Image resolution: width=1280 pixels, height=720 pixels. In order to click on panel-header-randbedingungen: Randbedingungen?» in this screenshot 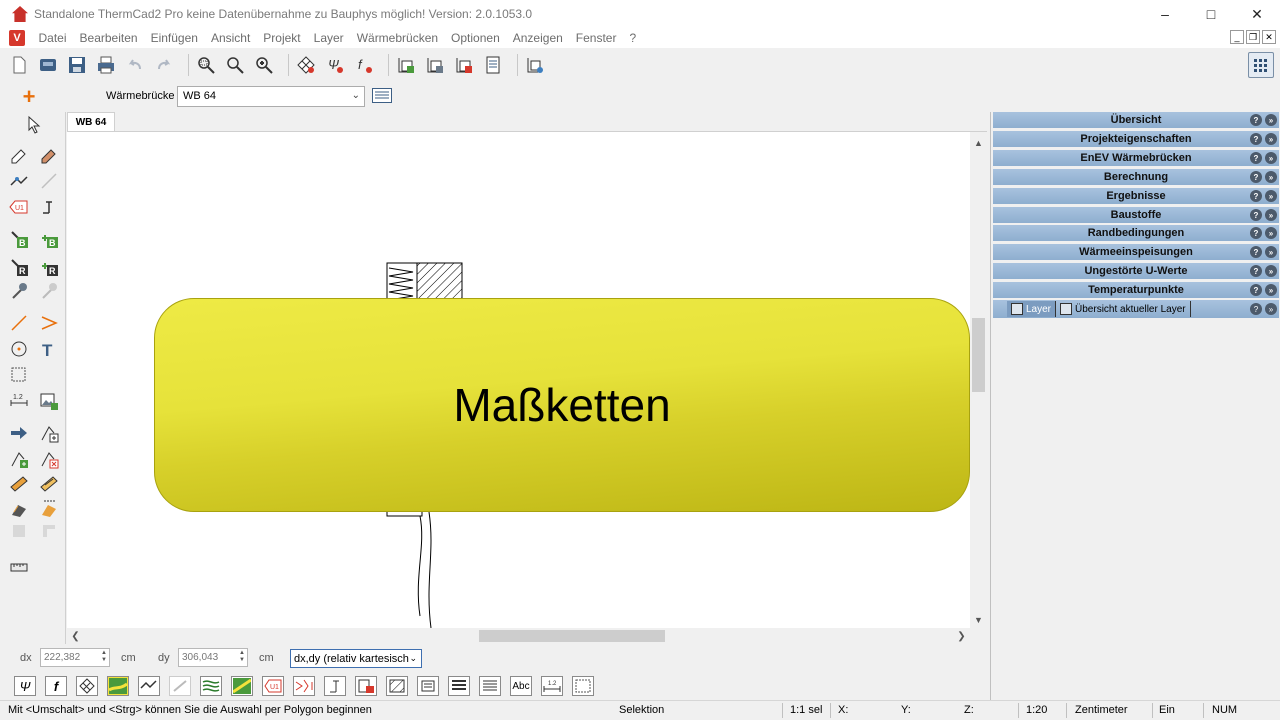, I will do `click(1136, 233)`.